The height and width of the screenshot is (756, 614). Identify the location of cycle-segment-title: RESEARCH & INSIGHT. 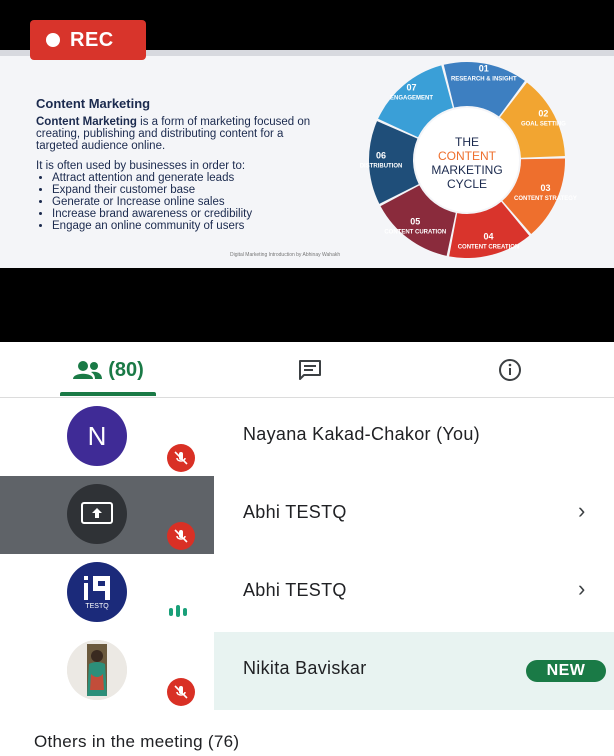
(484, 80).